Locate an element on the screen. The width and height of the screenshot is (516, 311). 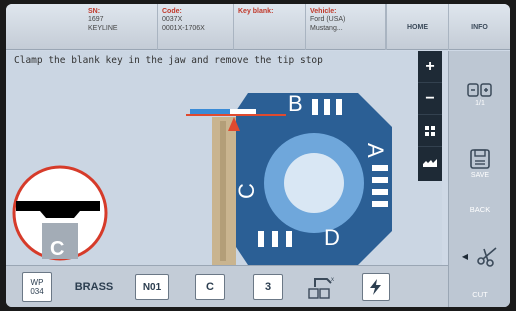
n-code-box: N01 is located at coordinates (152, 287).